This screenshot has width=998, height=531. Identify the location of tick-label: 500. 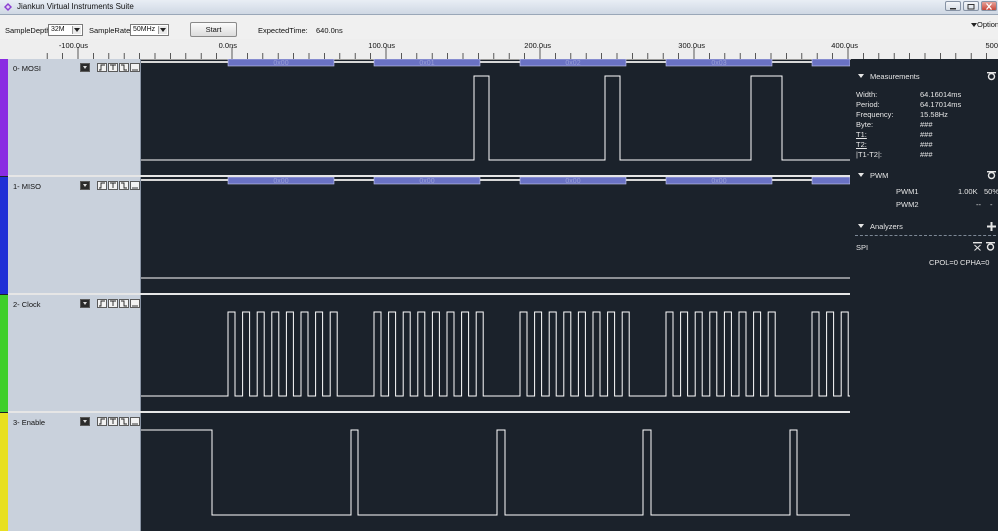
(991, 45).